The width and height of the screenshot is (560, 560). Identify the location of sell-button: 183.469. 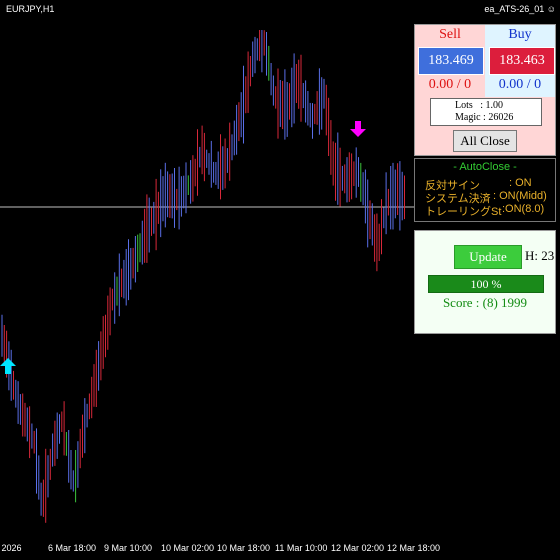
(451, 61).